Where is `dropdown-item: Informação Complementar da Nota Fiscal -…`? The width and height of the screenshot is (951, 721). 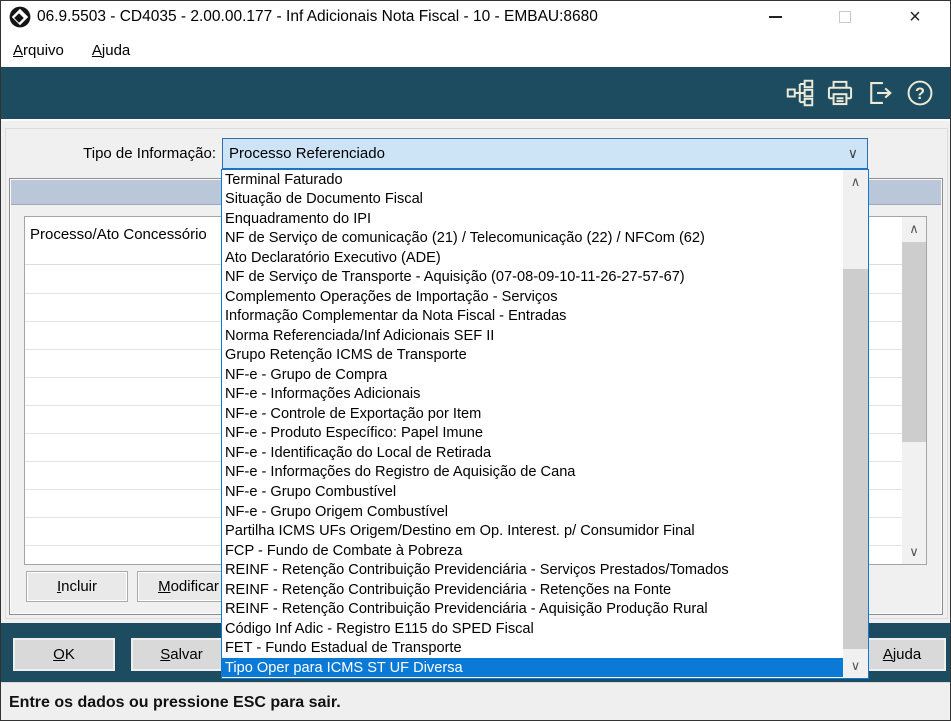 dropdown-item: Informação Complementar da Nota Fiscal -… is located at coordinates (532, 317).